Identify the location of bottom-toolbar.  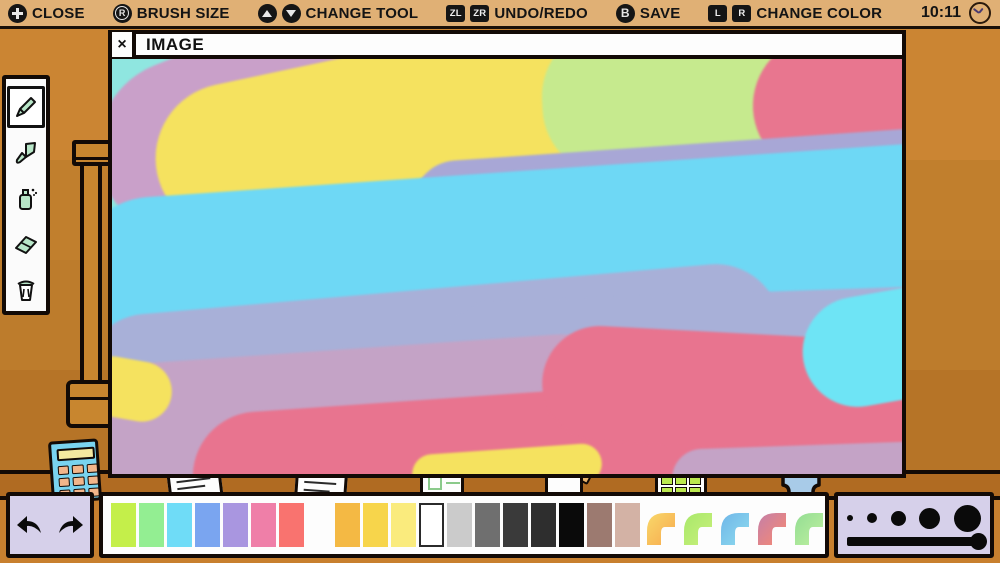
(500, 527).